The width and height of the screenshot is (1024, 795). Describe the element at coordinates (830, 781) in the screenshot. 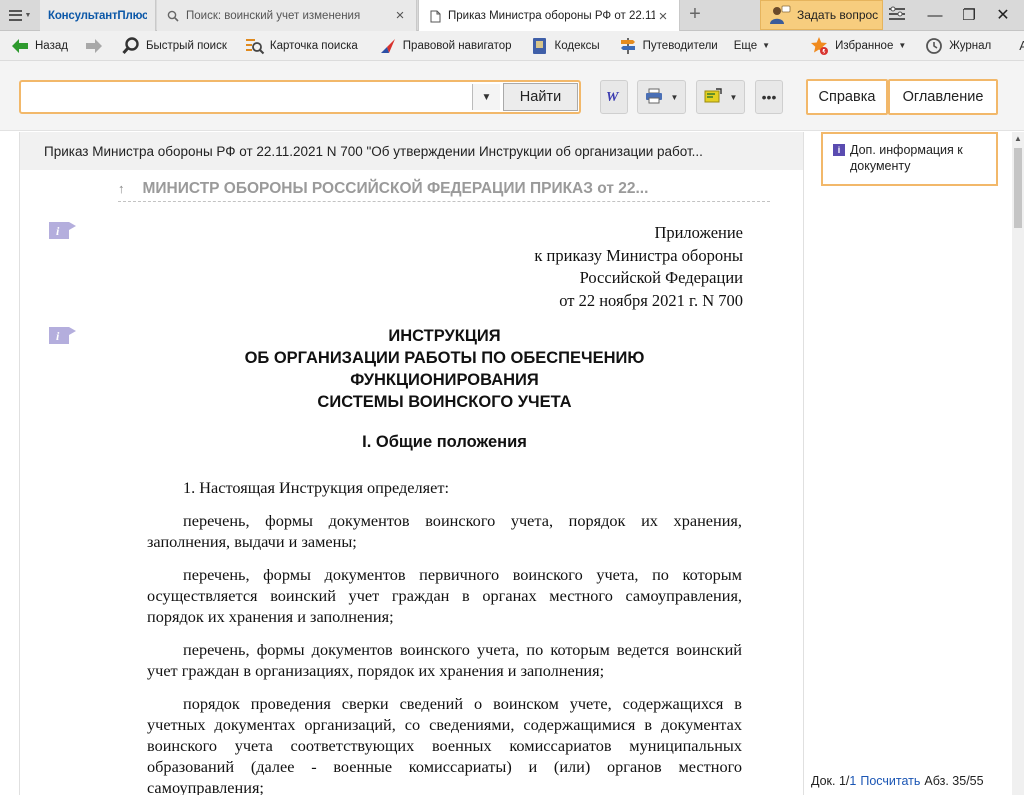

I see `doc-counter-label: Док. 1/` at that location.